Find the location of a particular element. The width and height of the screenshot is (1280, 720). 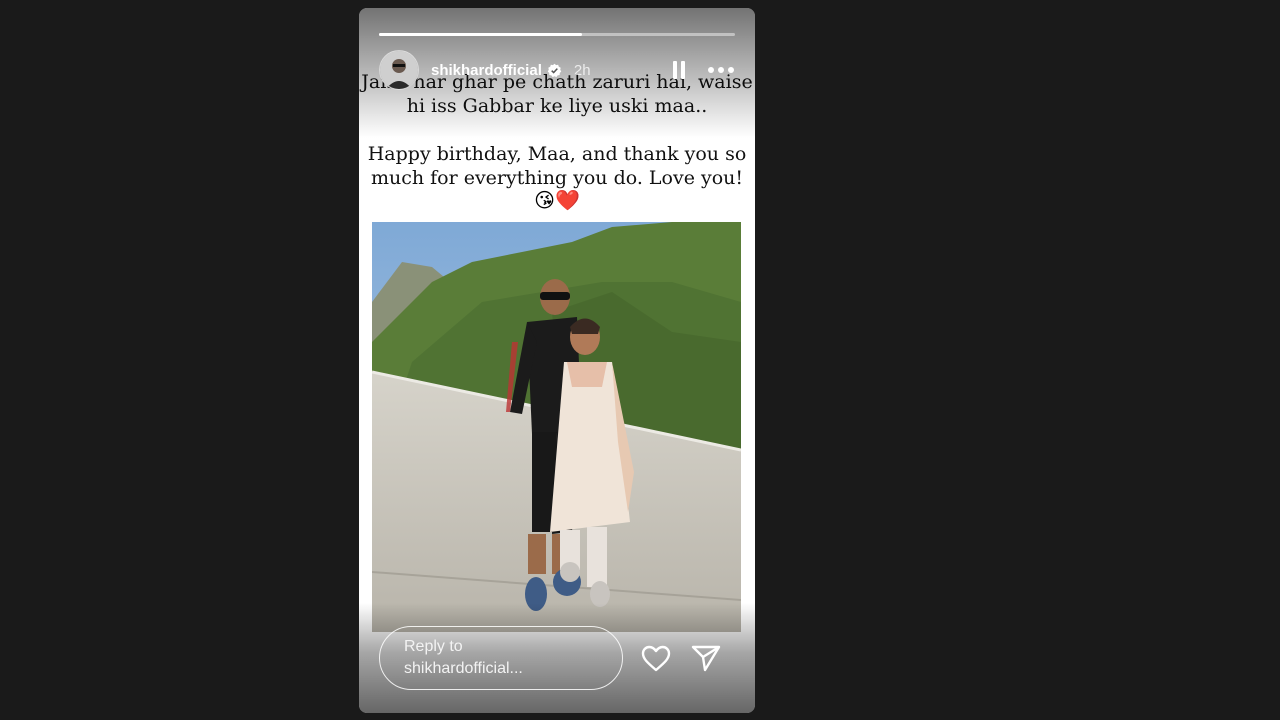

avatar-image is located at coordinates (399, 70).